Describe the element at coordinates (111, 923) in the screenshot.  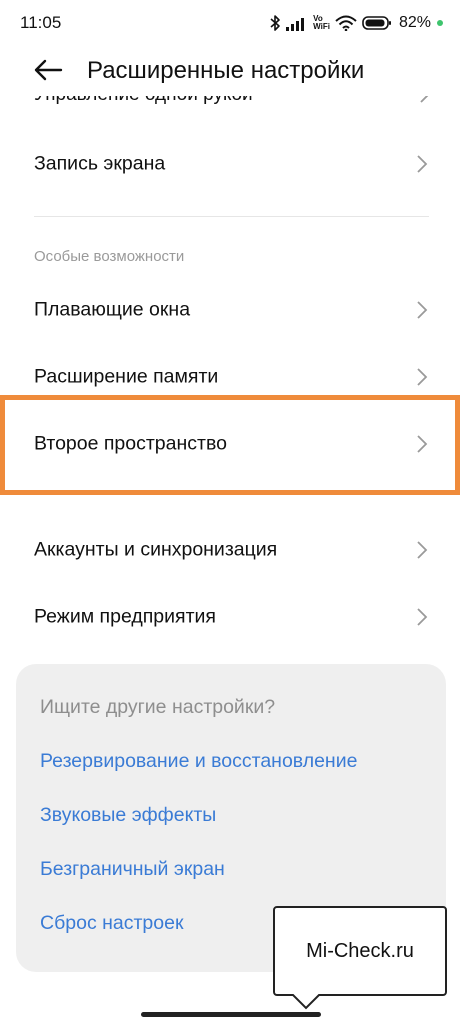
I see `link-reset-settings: Сброс настроек` at that location.